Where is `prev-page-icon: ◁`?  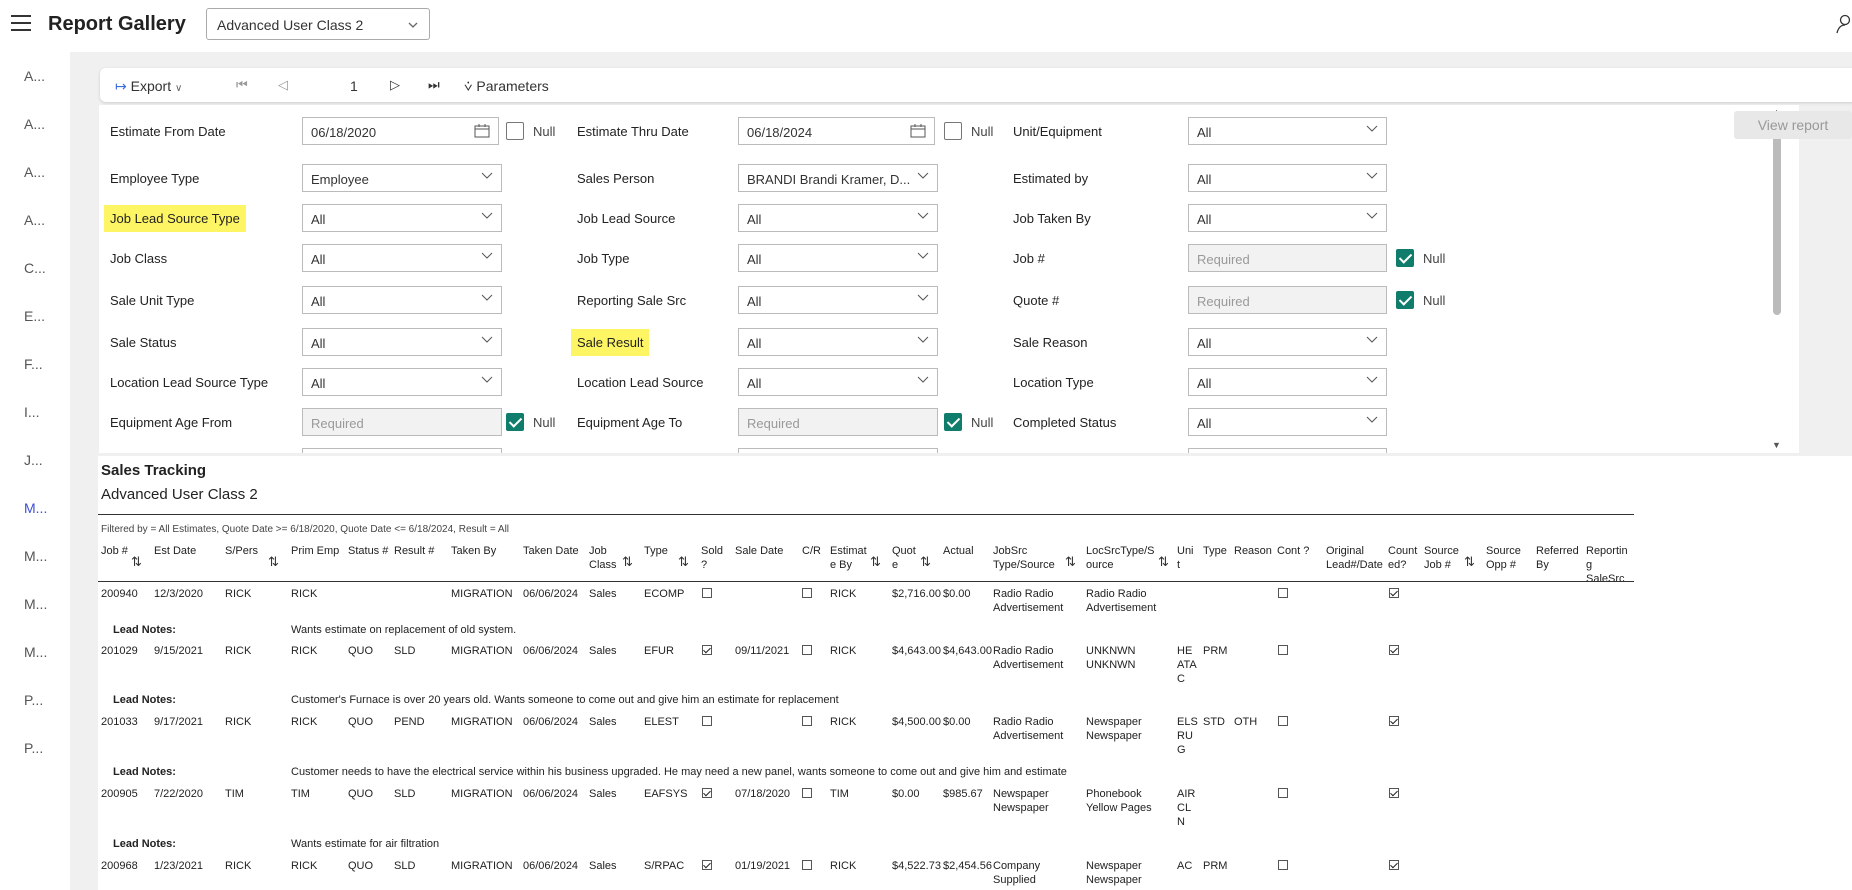
prev-page-icon: ◁ is located at coordinates (283, 85).